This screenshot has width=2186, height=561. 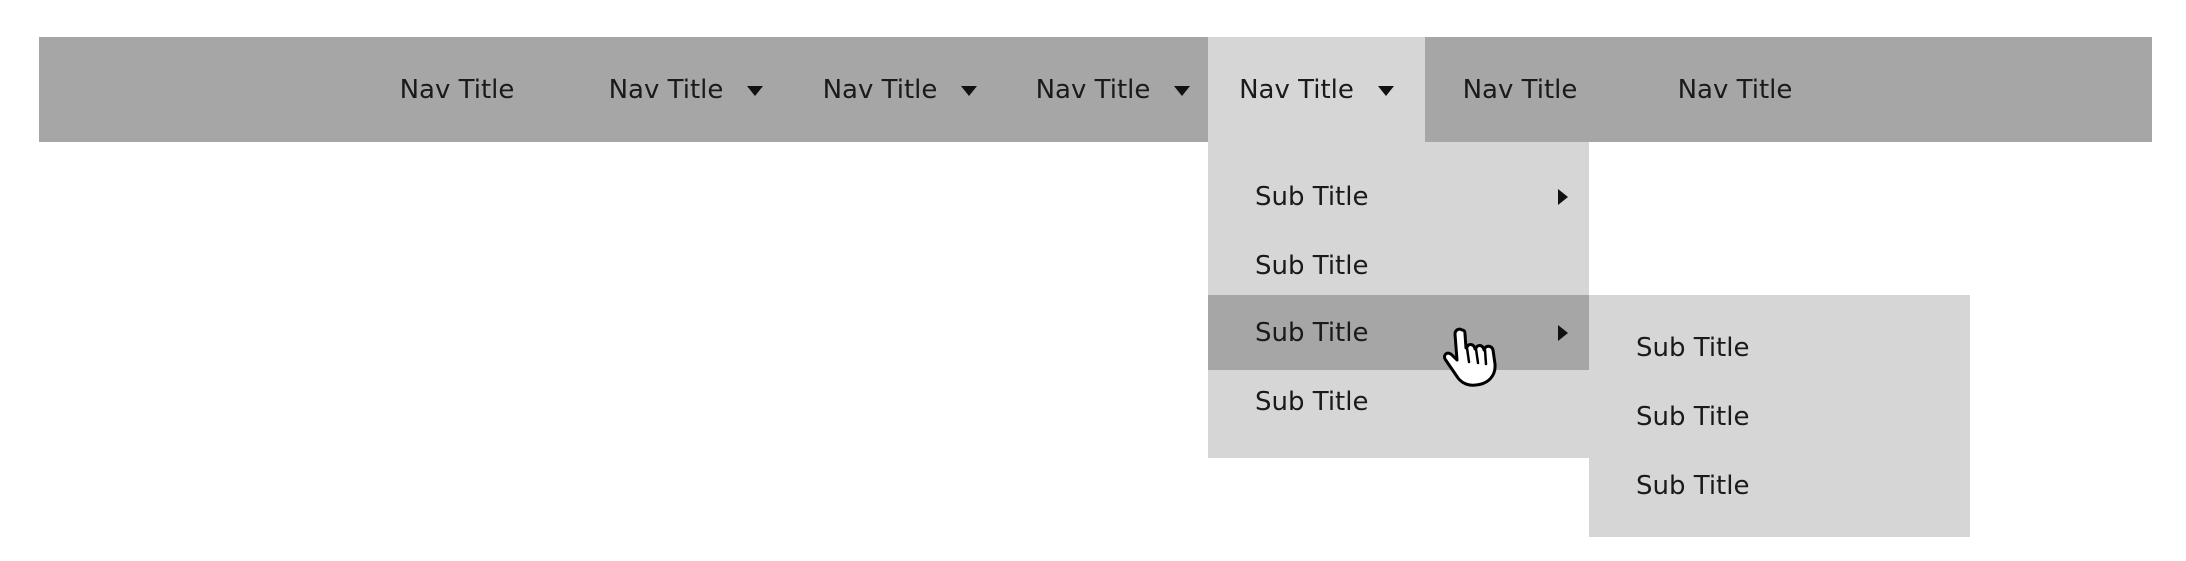 I want to click on dropdown-item-1: Sub Title, so click(x=1398, y=197).